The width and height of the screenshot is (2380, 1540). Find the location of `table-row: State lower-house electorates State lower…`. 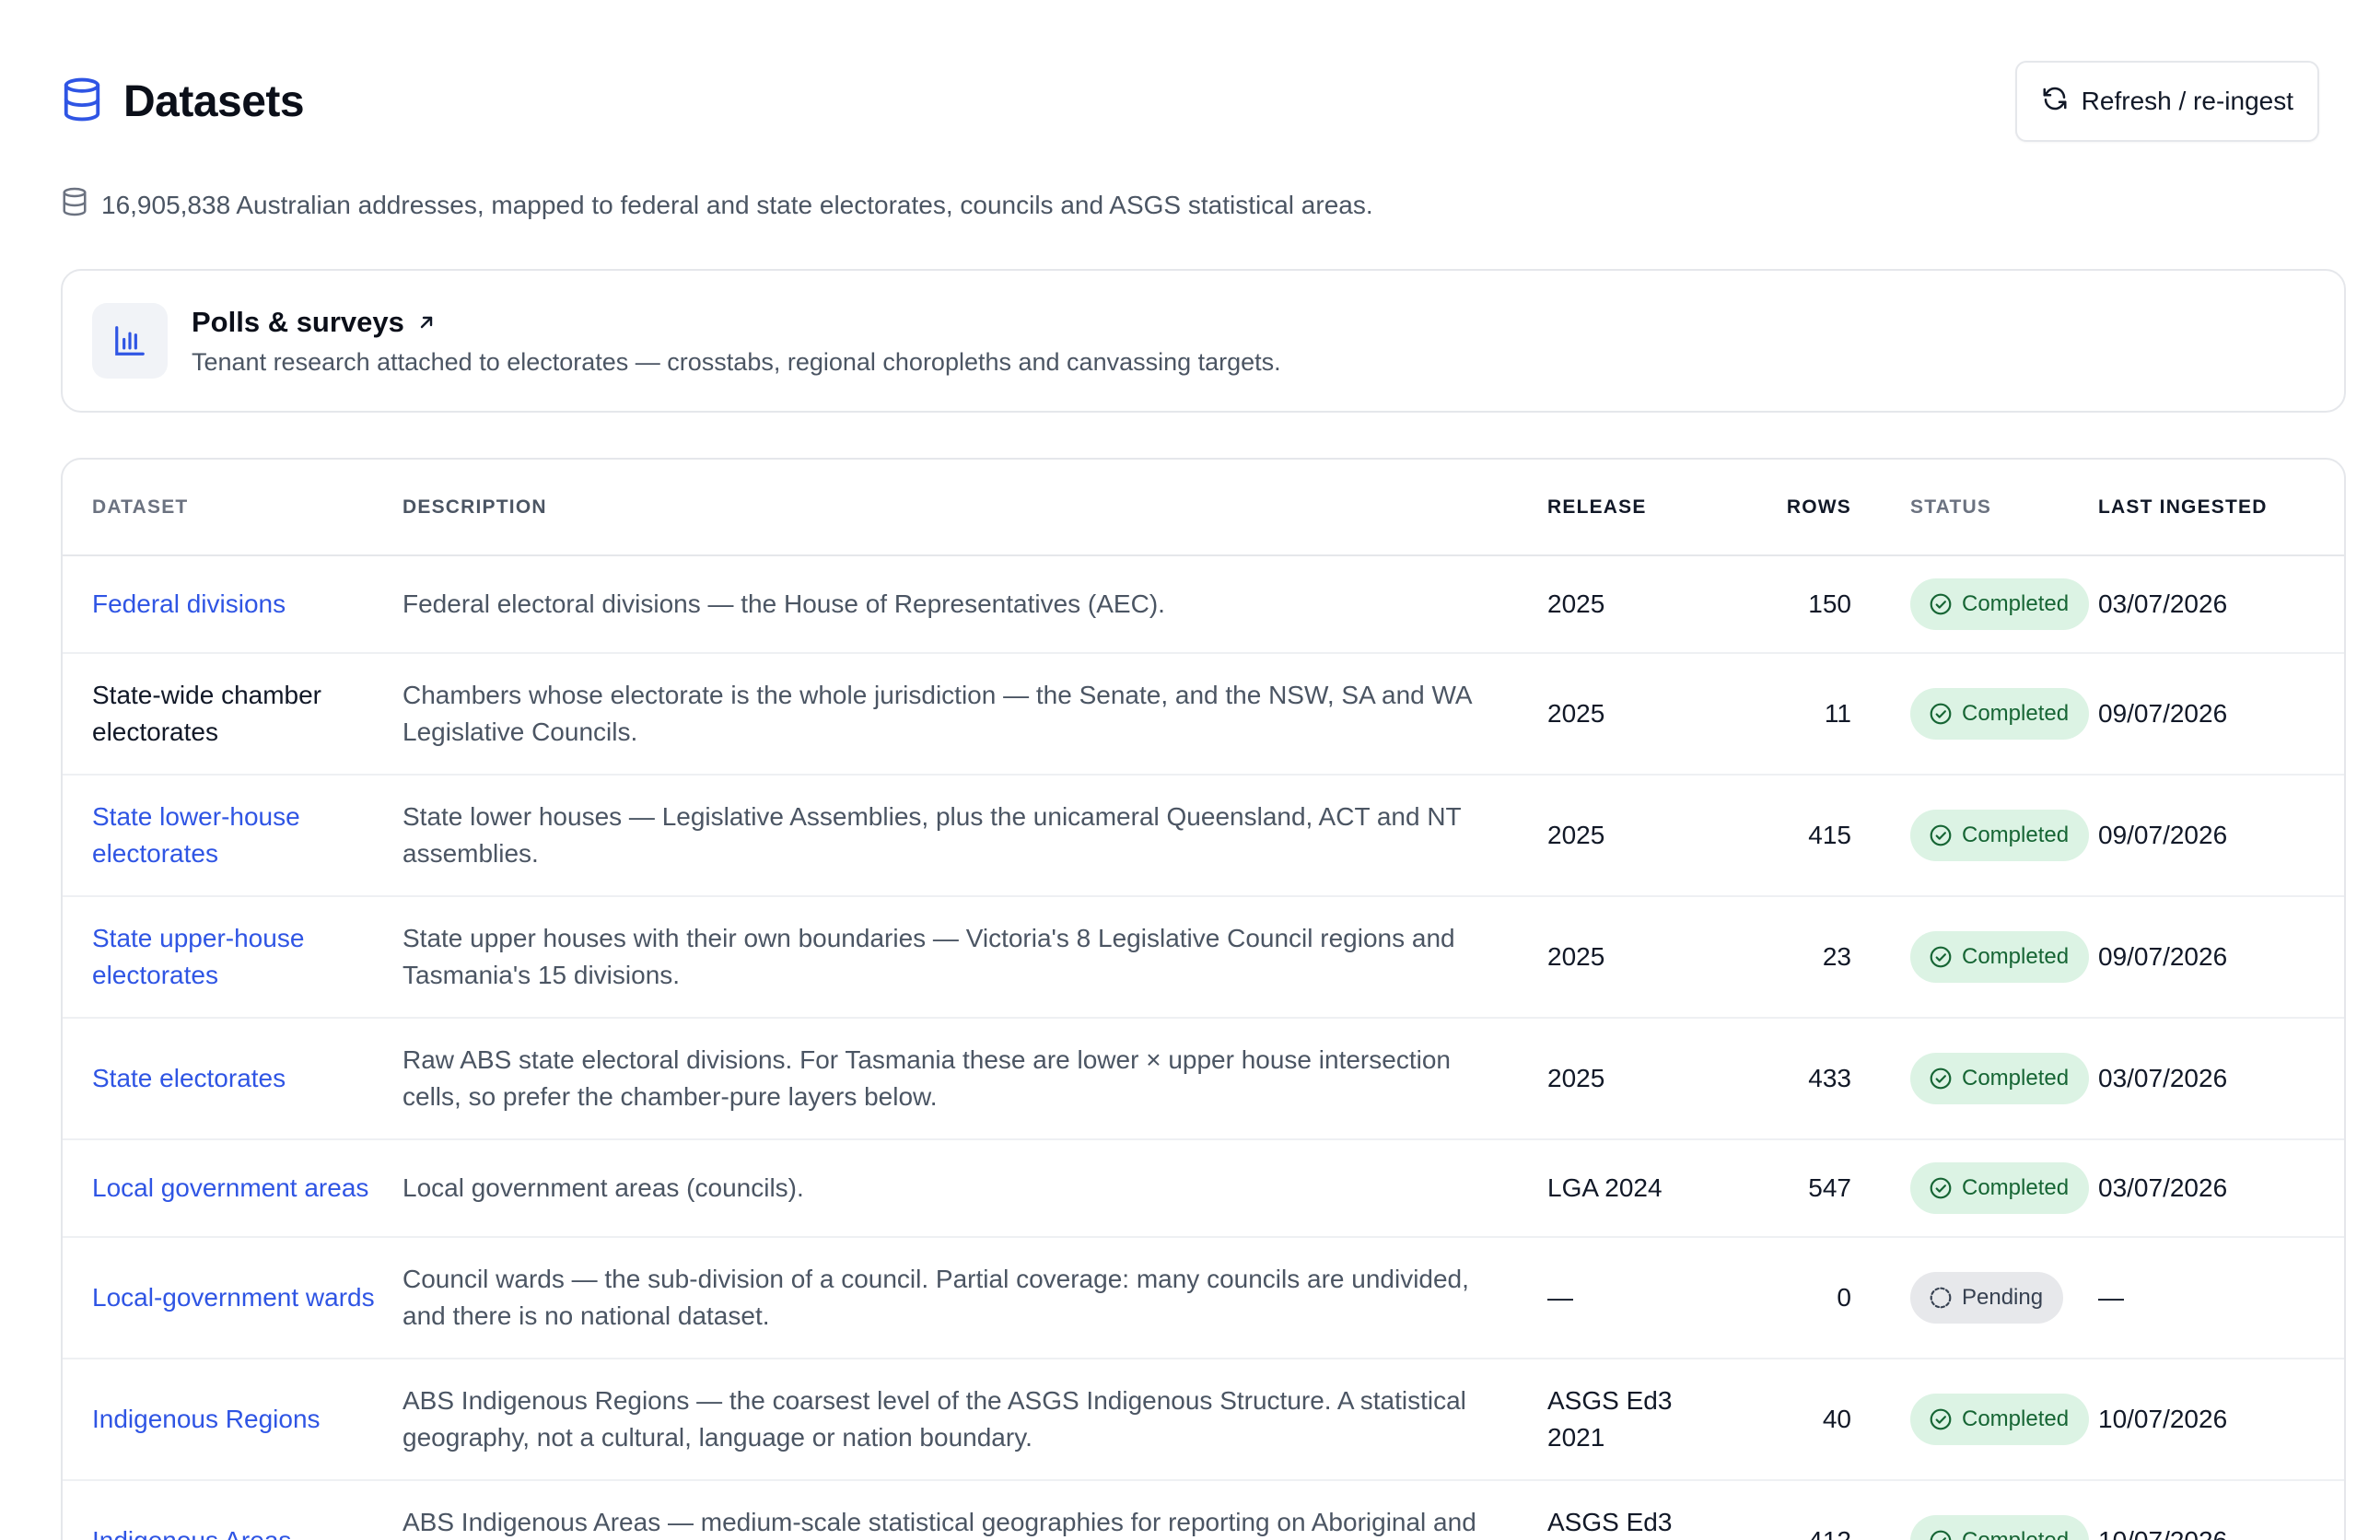

table-row: State lower-house electorates State lower… is located at coordinates (1203, 836).